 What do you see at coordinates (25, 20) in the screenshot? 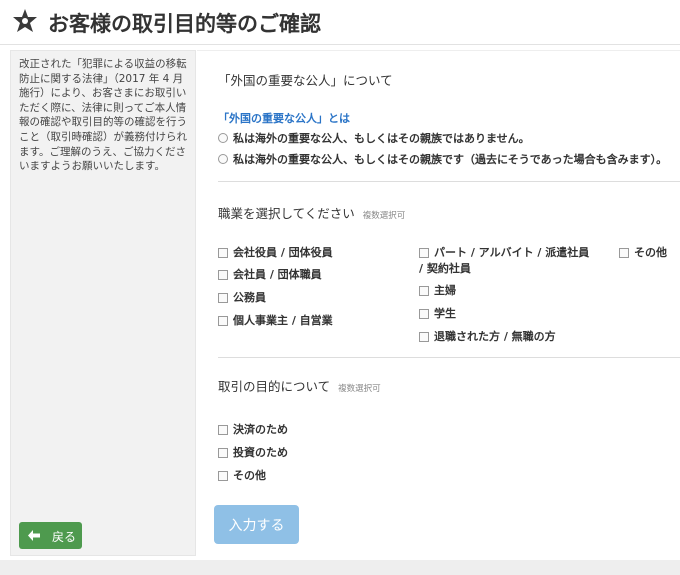
I see `star-badge-icon` at bounding box center [25, 20].